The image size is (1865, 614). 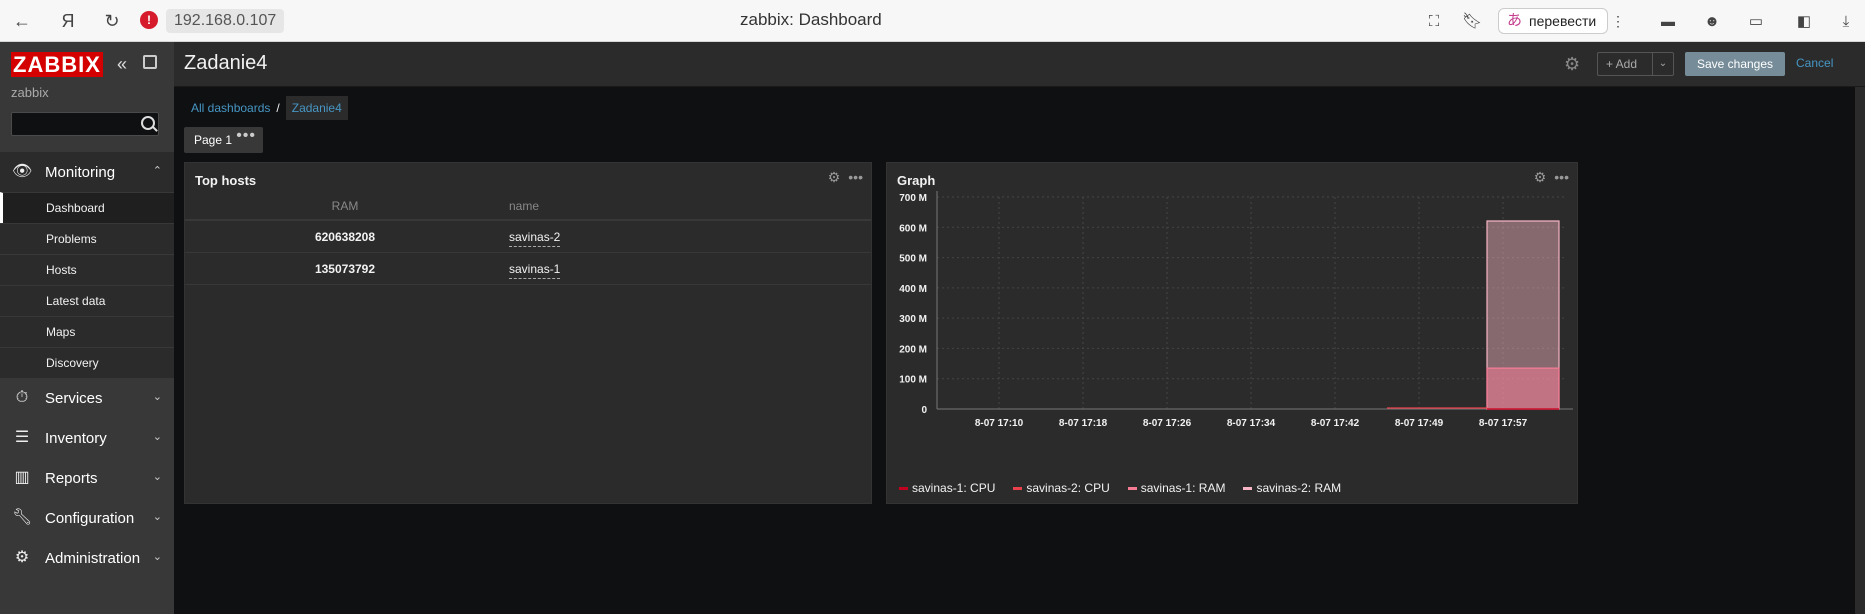 I want to click on x-tick-label: 8-07 17:49, so click(x=1419, y=423).